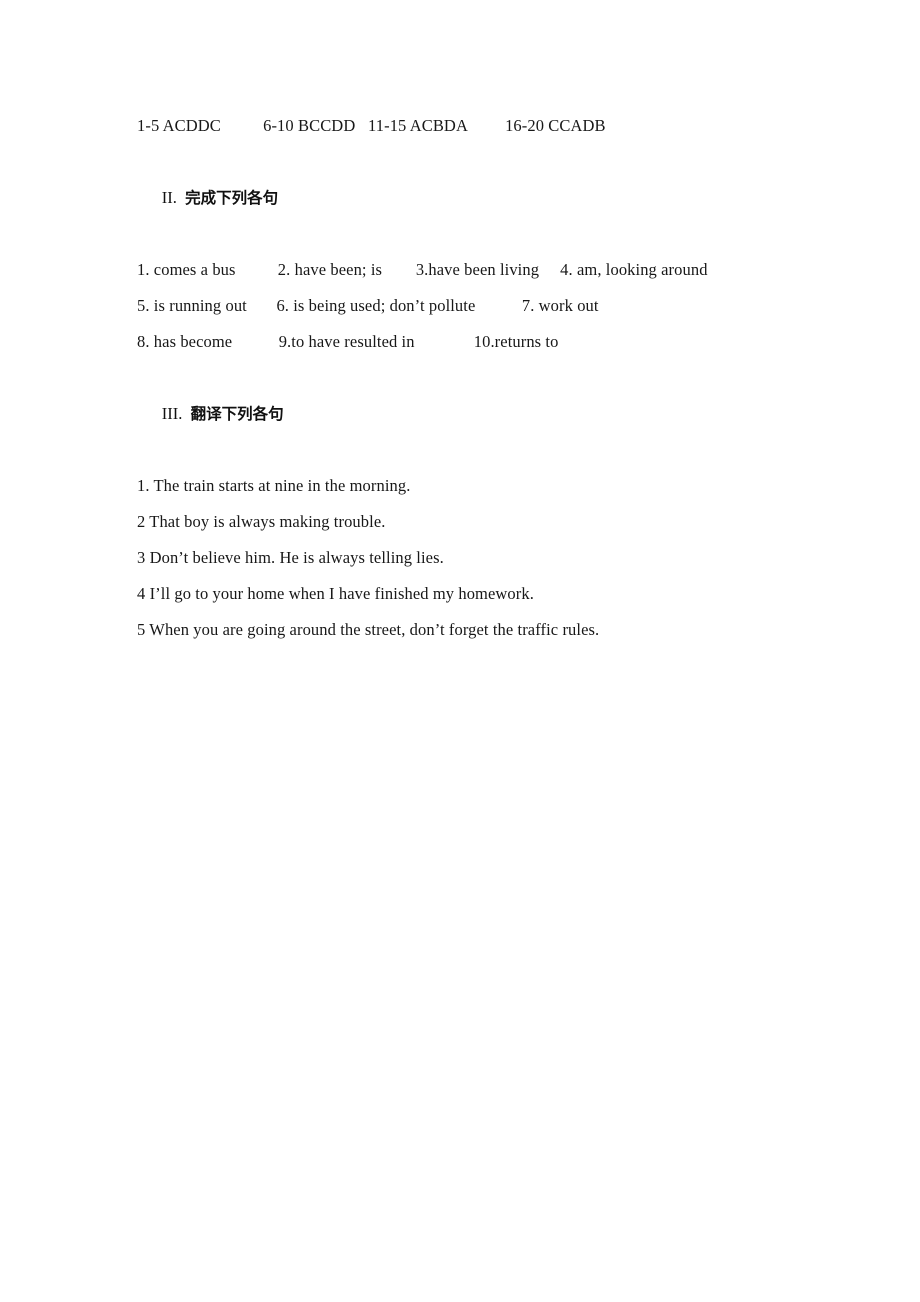  What do you see at coordinates (261, 521) in the screenshot?
I see `section-iii-sentence-2: 2 That boy is always making trouble.` at bounding box center [261, 521].